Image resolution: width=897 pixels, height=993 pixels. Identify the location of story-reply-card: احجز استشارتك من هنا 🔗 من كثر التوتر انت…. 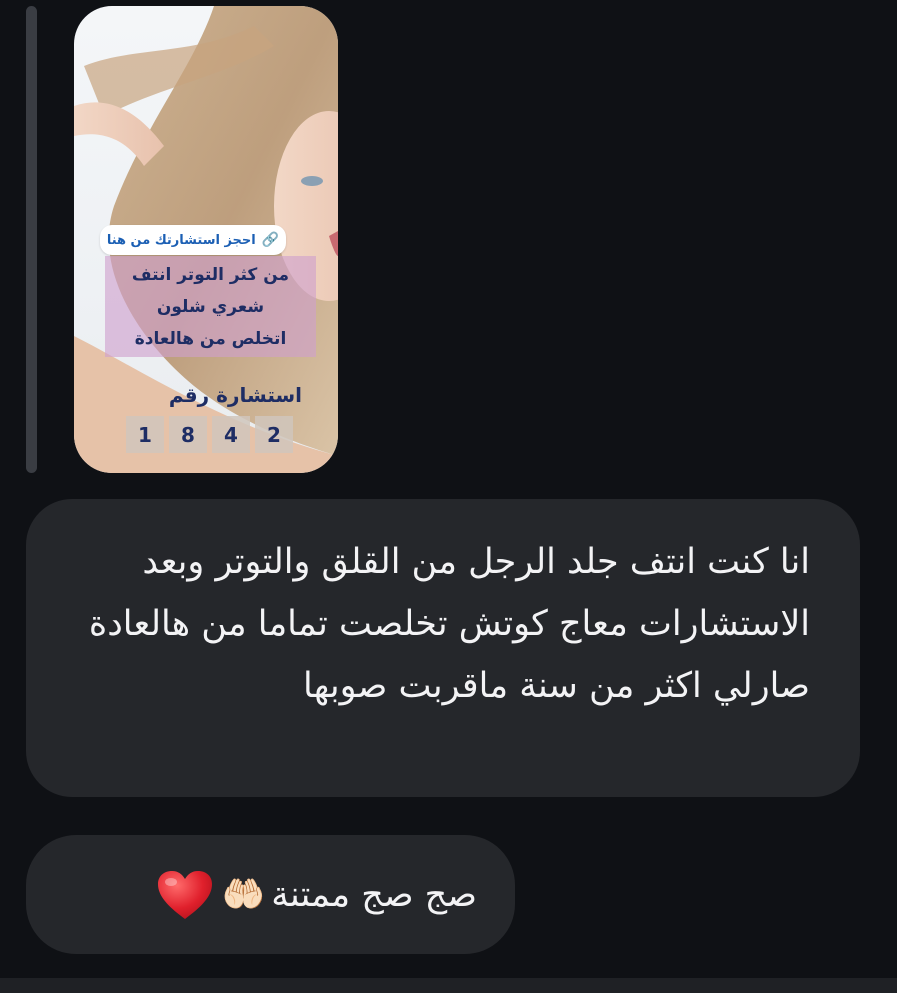
(206, 239).